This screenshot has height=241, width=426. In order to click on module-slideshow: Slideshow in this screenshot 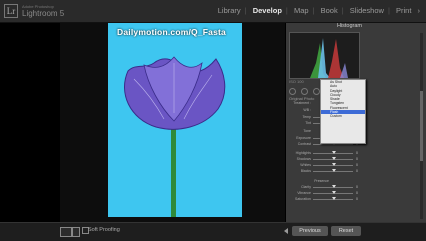, I will do `click(367, 10)`.